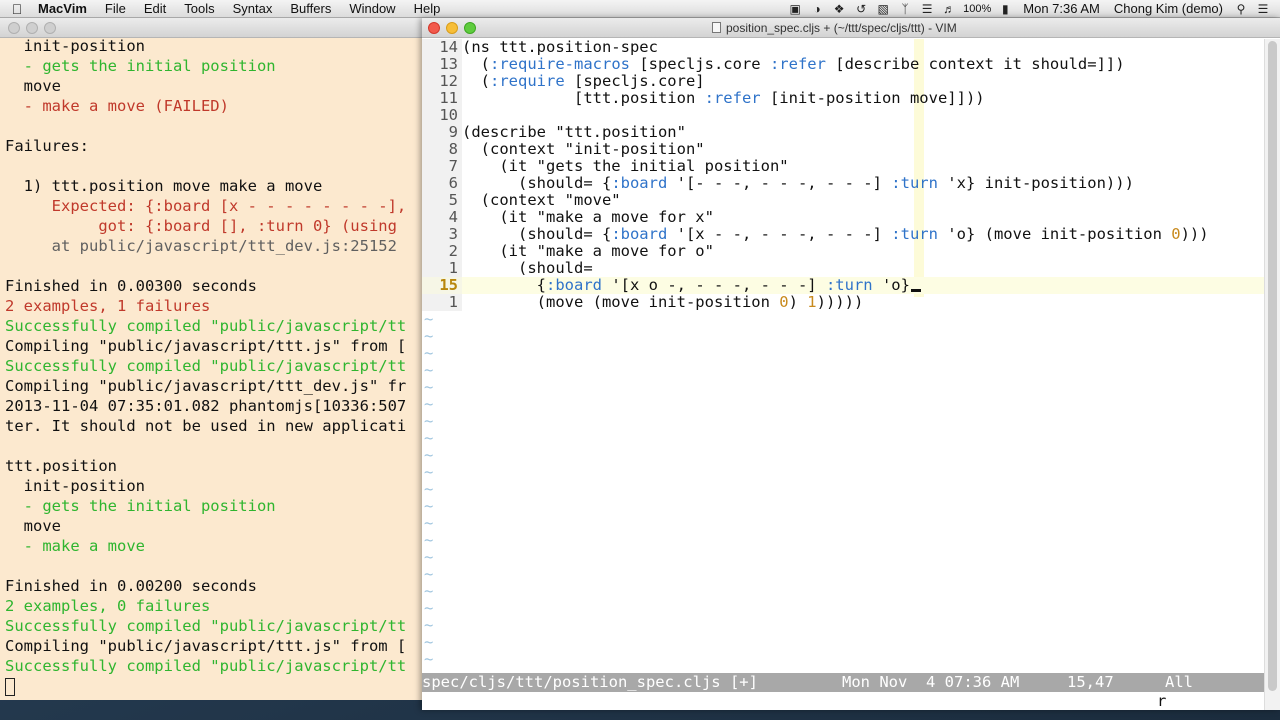 This screenshot has width=1280, height=720. I want to click on menu-user: Chong Kim (demo), so click(1168, 8).